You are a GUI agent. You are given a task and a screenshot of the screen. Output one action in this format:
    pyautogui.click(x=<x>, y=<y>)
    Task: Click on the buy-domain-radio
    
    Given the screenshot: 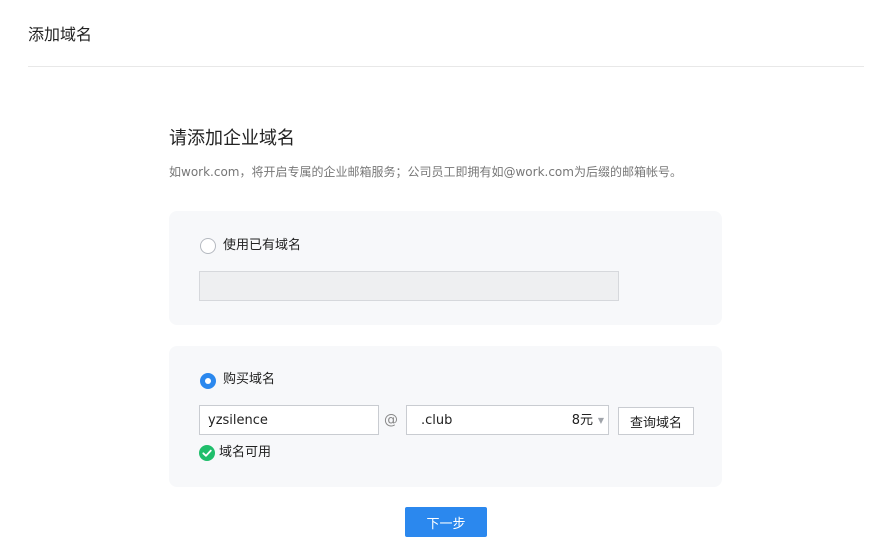 What is the action you would take?
    pyautogui.click(x=208, y=381)
    